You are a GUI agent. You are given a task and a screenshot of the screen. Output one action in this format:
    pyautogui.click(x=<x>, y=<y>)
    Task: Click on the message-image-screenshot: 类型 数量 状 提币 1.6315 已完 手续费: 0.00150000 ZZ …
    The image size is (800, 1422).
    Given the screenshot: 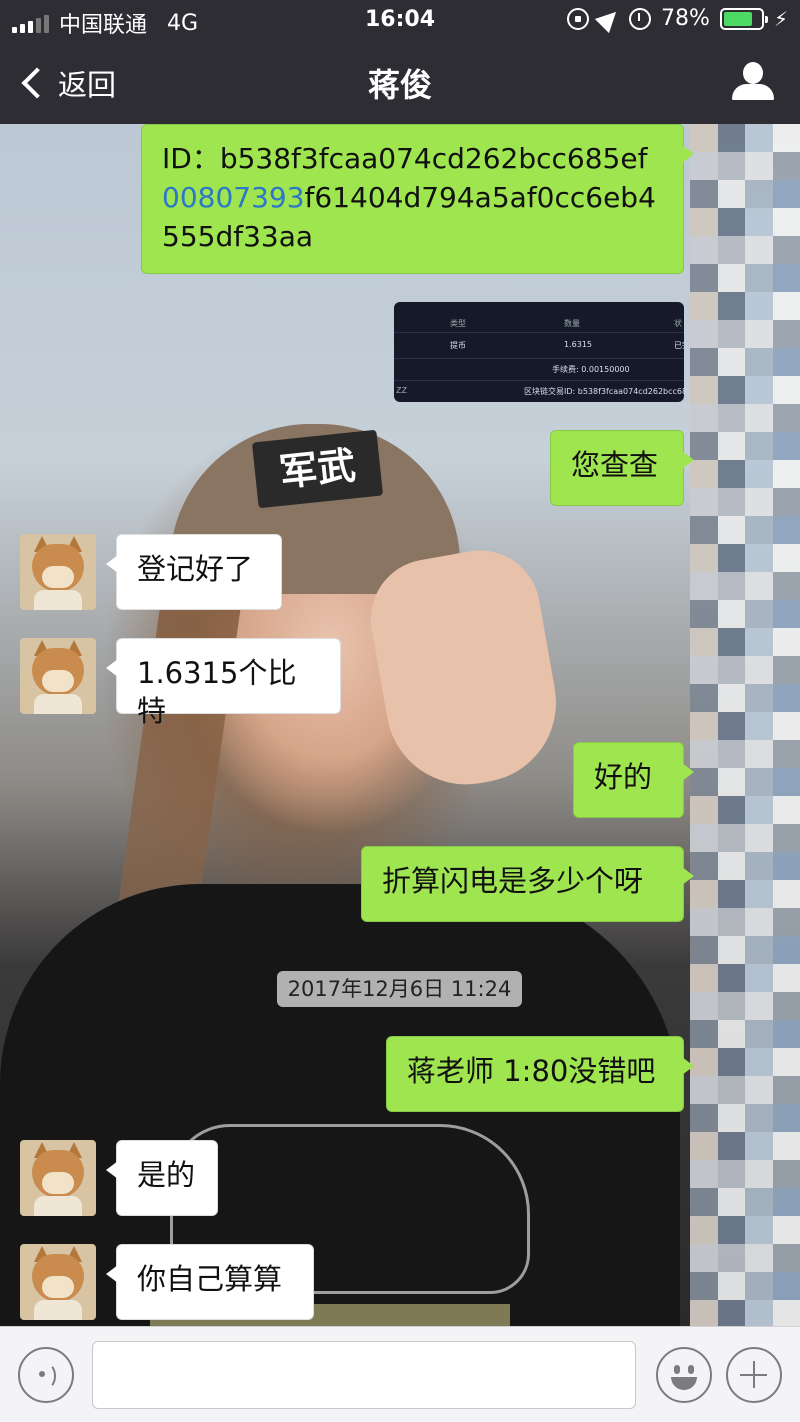 What is the action you would take?
    pyautogui.click(x=539, y=352)
    